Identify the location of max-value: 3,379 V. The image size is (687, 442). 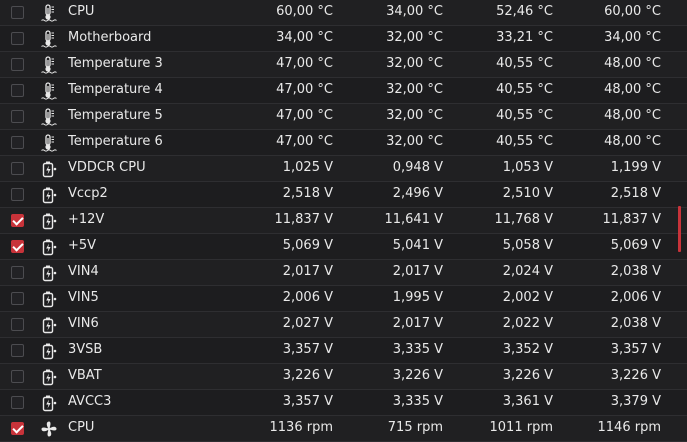
(635, 401).